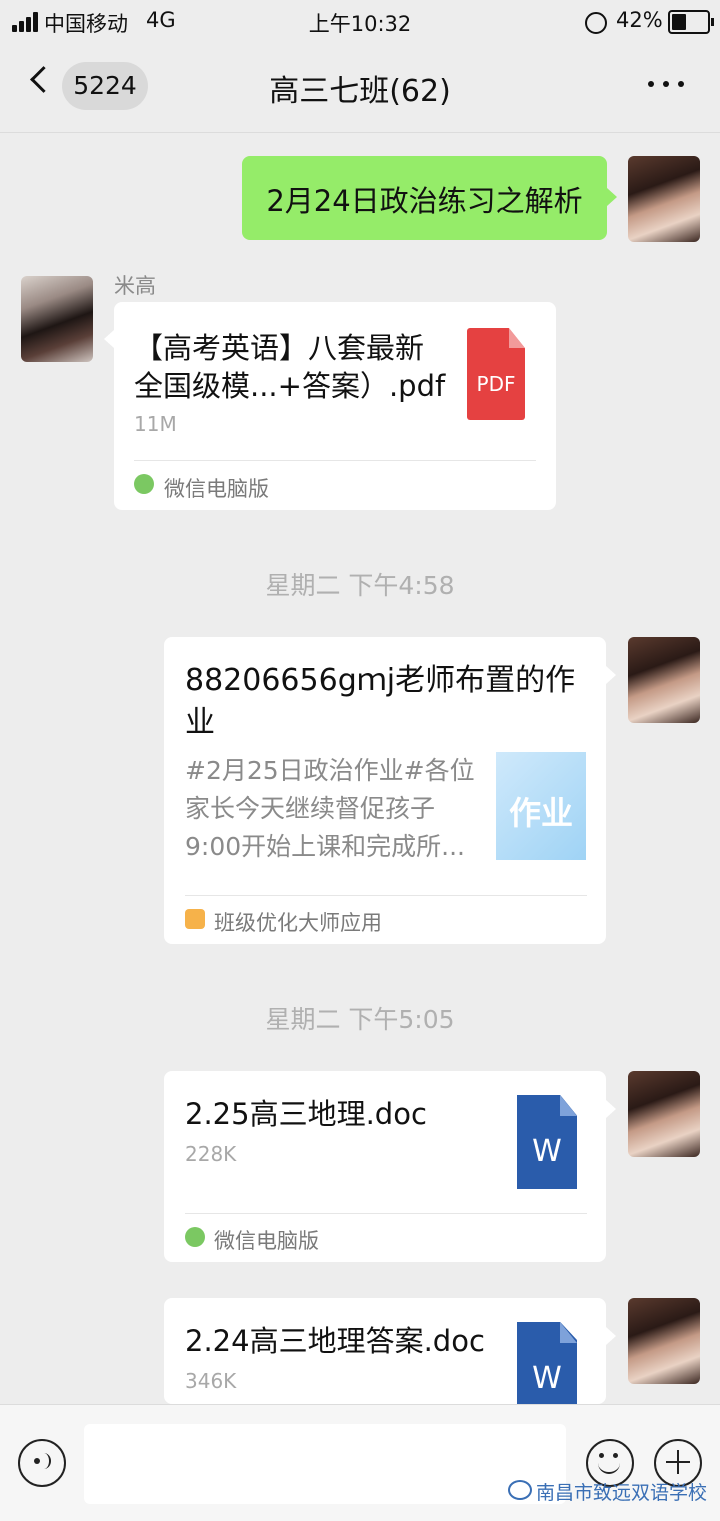 The height and width of the screenshot is (1521, 720). What do you see at coordinates (596, 23) in the screenshot?
I see `orientation-lock-icon` at bounding box center [596, 23].